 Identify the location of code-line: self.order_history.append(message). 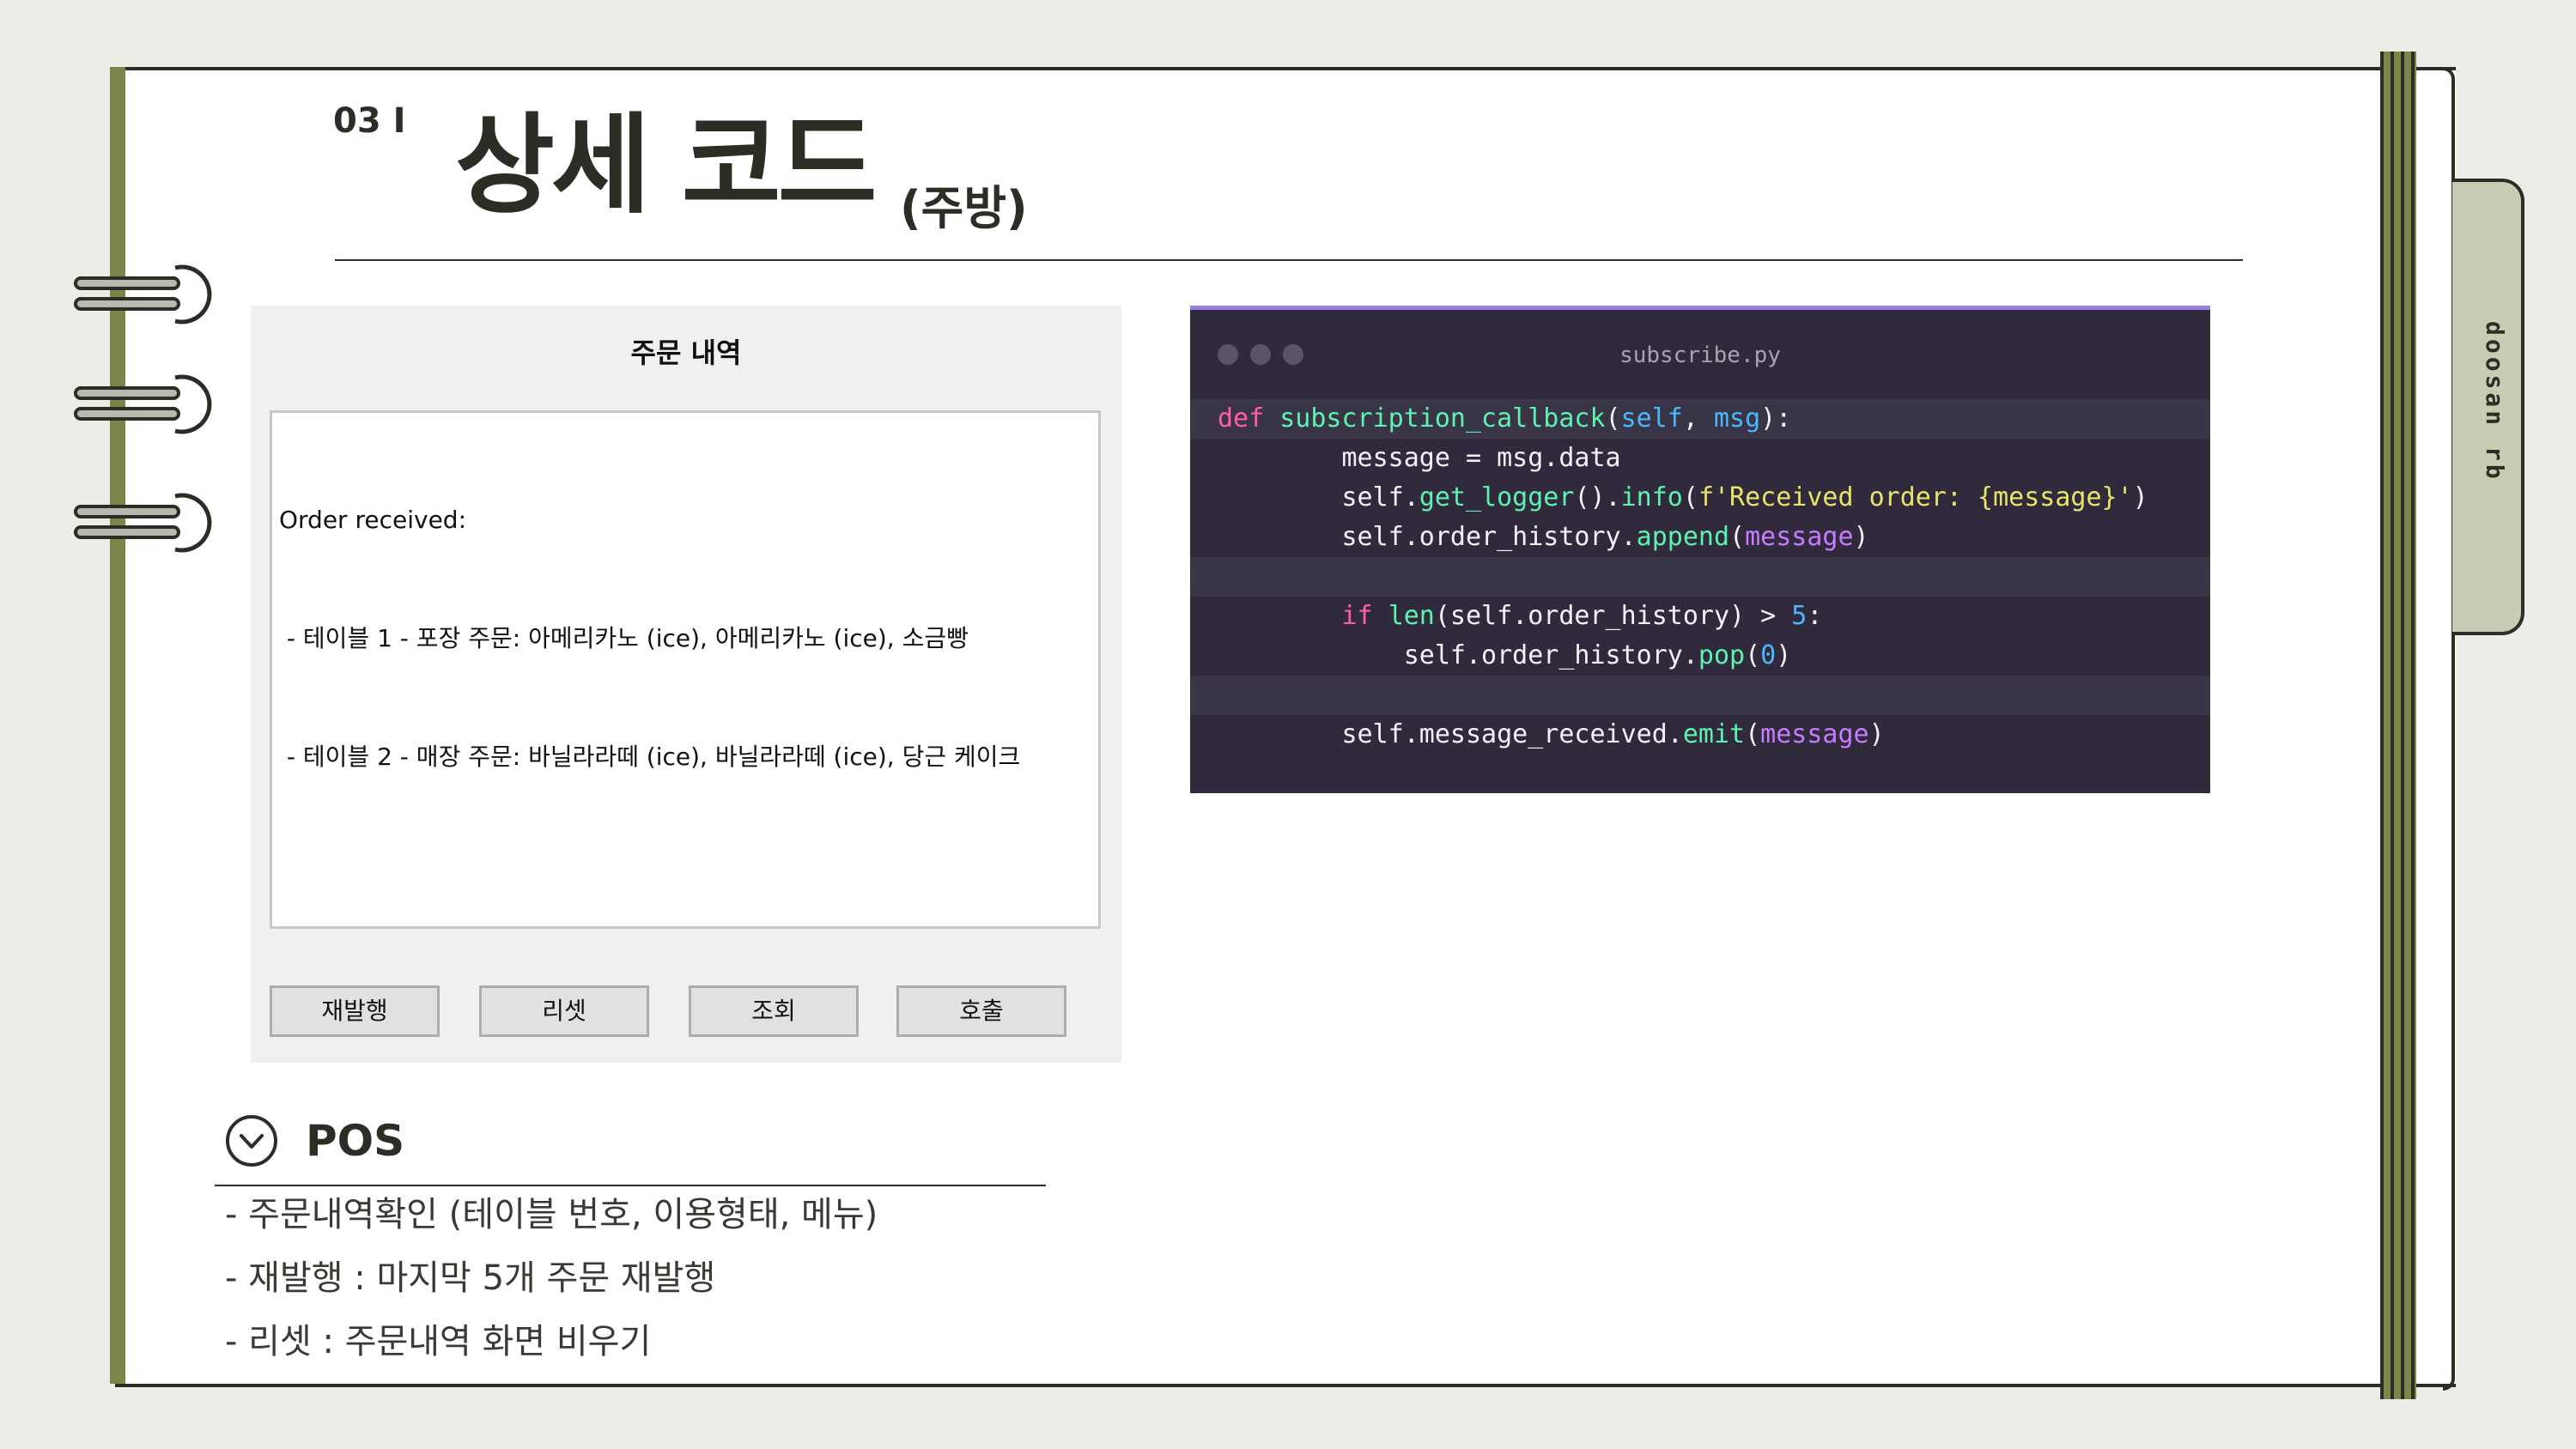
(1543, 537).